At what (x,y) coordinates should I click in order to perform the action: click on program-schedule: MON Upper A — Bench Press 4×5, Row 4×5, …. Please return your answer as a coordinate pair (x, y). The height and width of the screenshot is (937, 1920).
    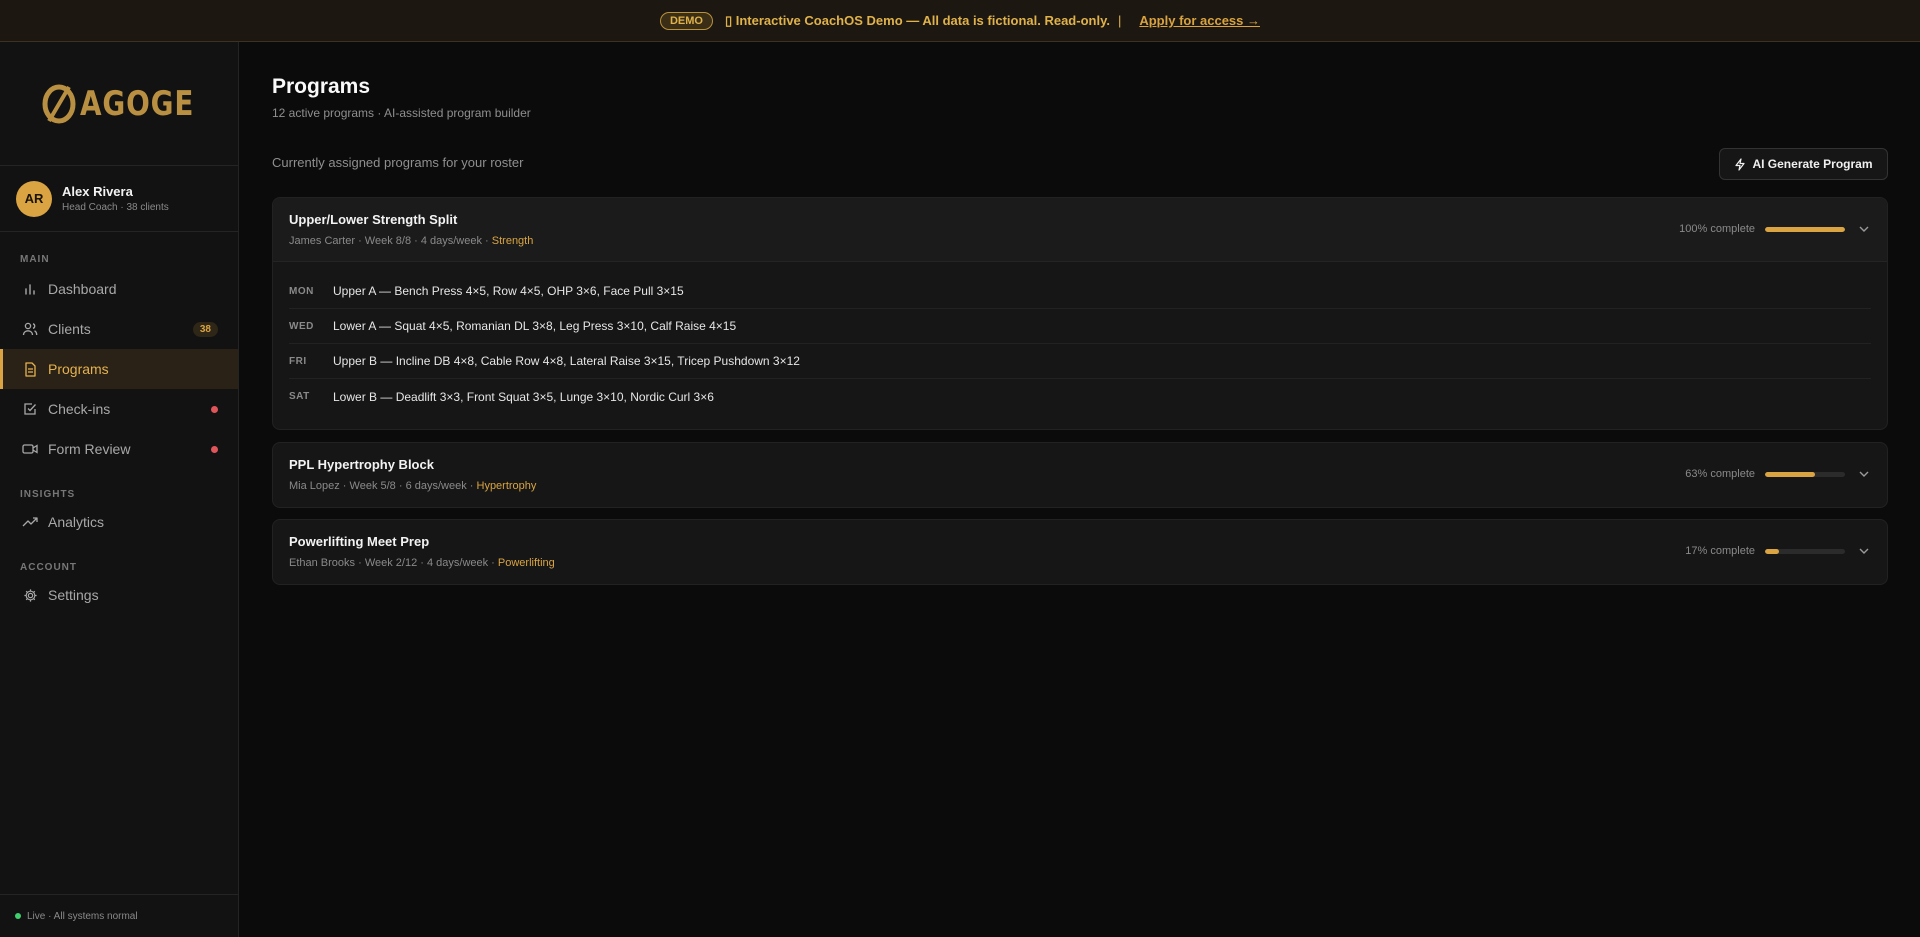
    Looking at the image, I should click on (1080, 343).